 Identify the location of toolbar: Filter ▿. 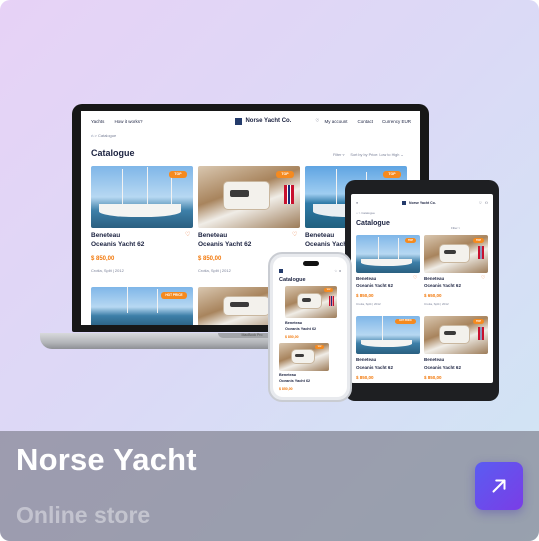
(456, 228).